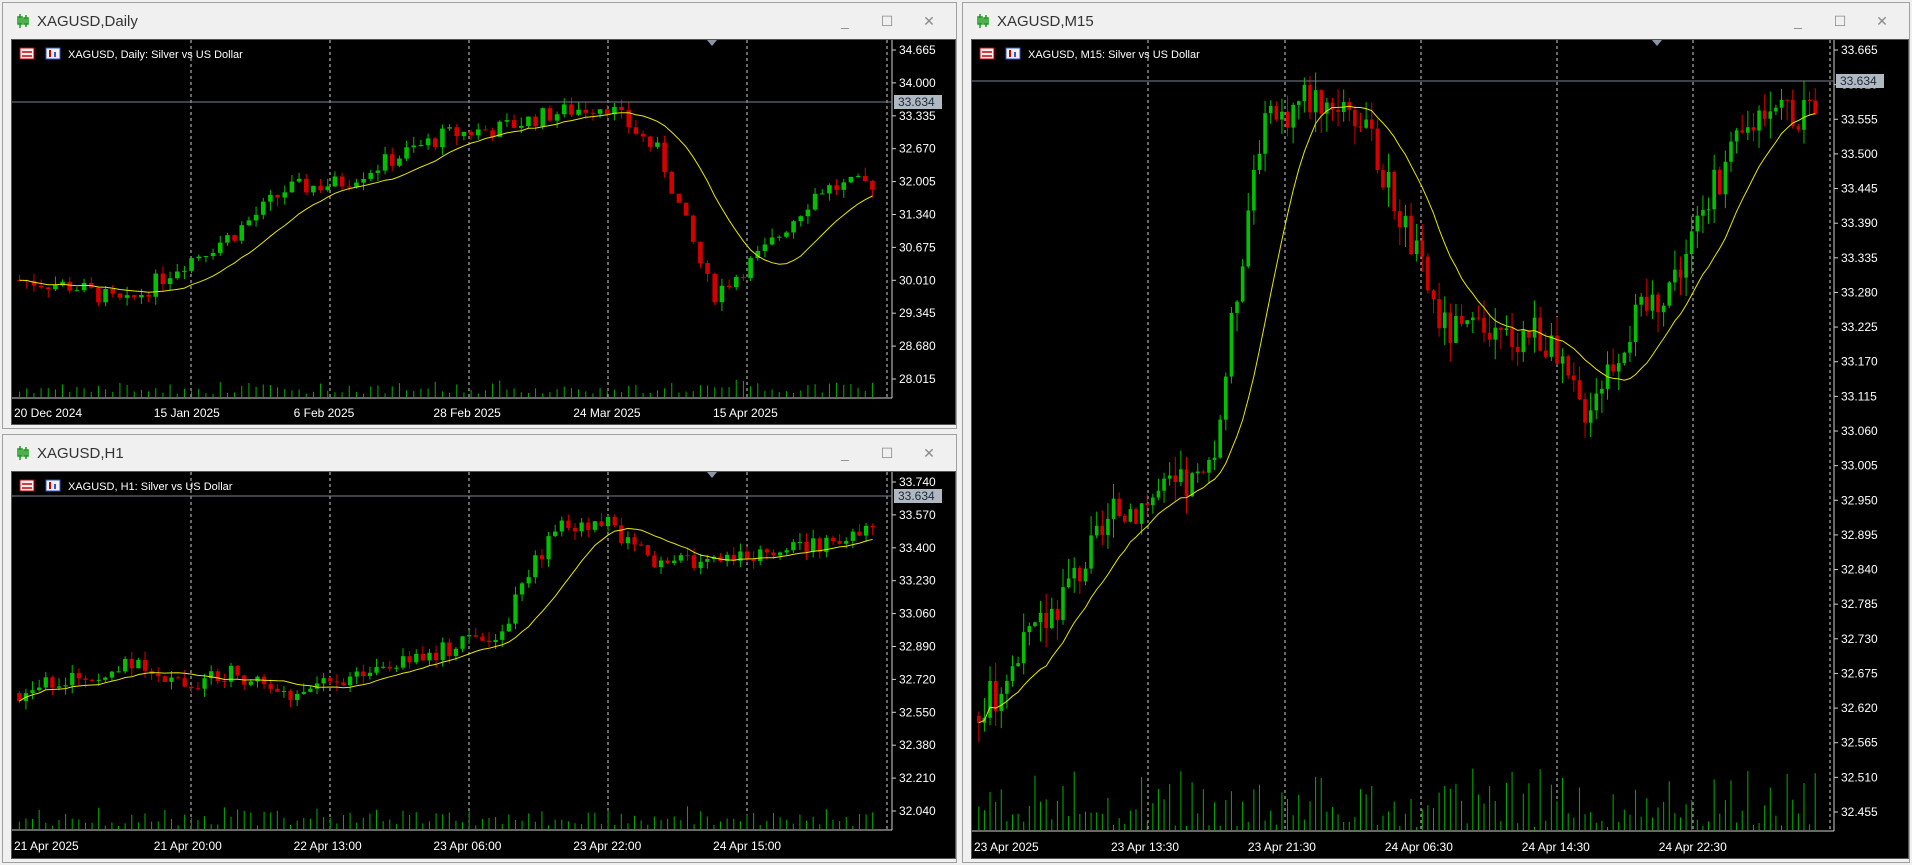 The width and height of the screenshot is (1912, 865). What do you see at coordinates (917, 50) in the screenshot?
I see `y-tick-label: 34.665` at bounding box center [917, 50].